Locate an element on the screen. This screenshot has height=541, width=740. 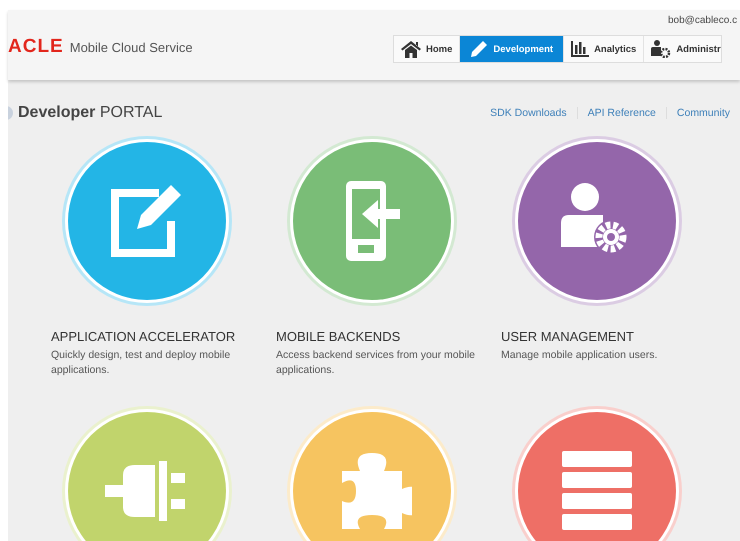
header-link: SDK Downloads is located at coordinates (528, 113).